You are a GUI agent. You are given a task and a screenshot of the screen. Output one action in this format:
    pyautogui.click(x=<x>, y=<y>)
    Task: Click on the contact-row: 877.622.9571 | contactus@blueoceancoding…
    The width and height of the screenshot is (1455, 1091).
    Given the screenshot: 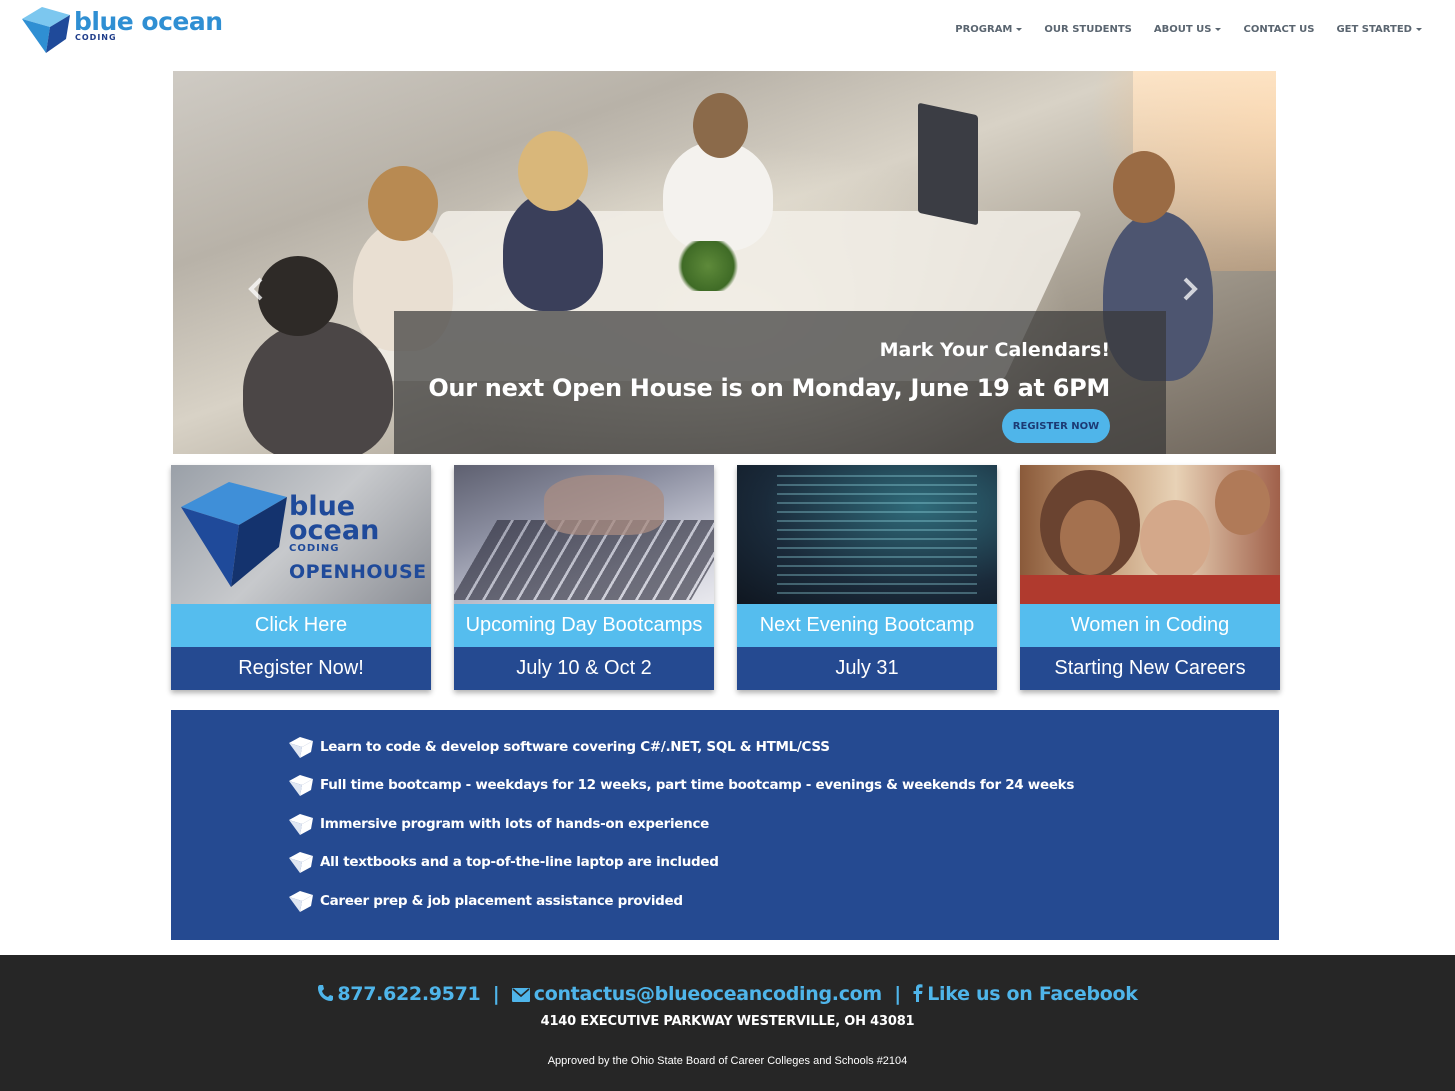 What is the action you would take?
    pyautogui.click(x=727, y=994)
    